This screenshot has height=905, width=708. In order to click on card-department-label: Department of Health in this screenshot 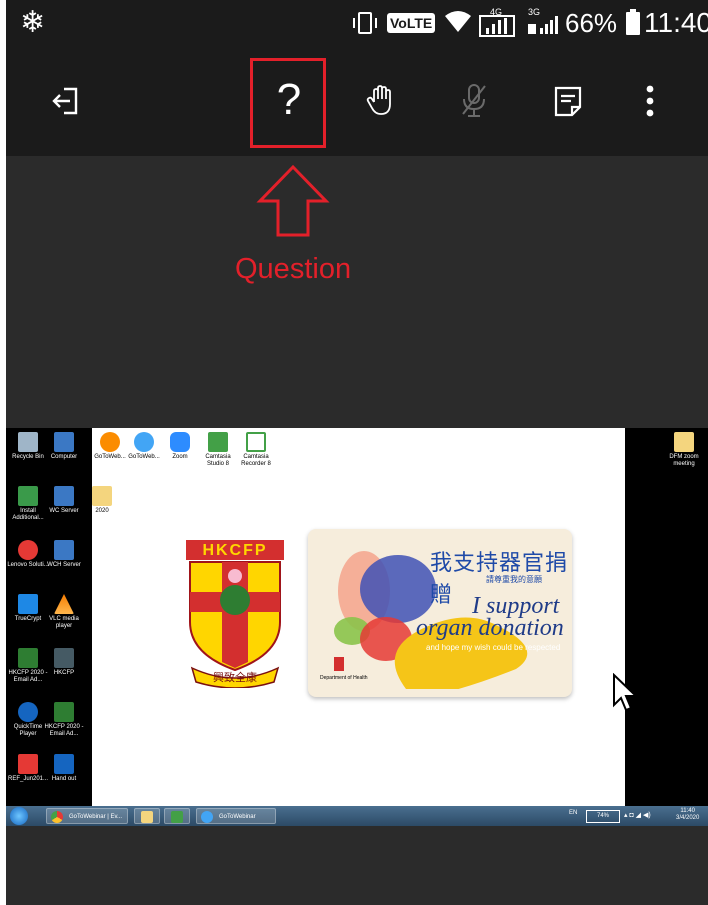, I will do `click(344, 678)`.